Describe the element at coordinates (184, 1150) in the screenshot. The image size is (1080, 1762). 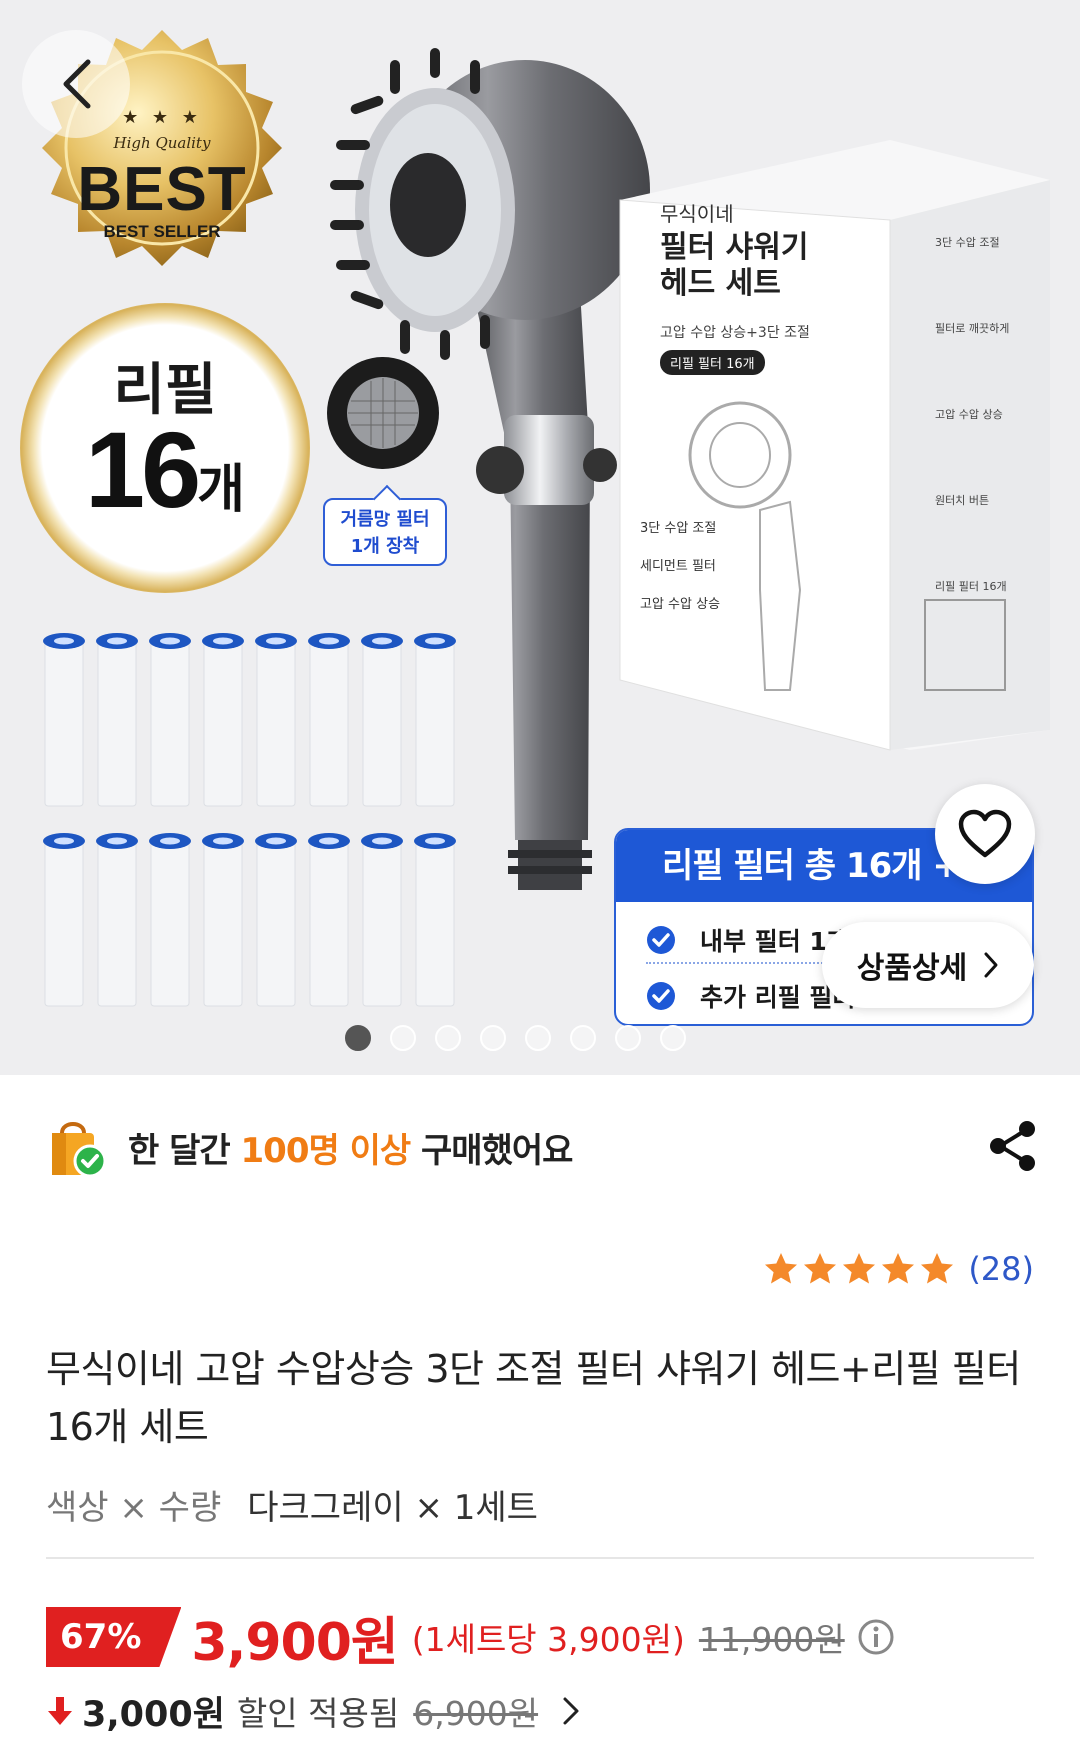
I see `social-proof-prefix: 한 달간` at that location.